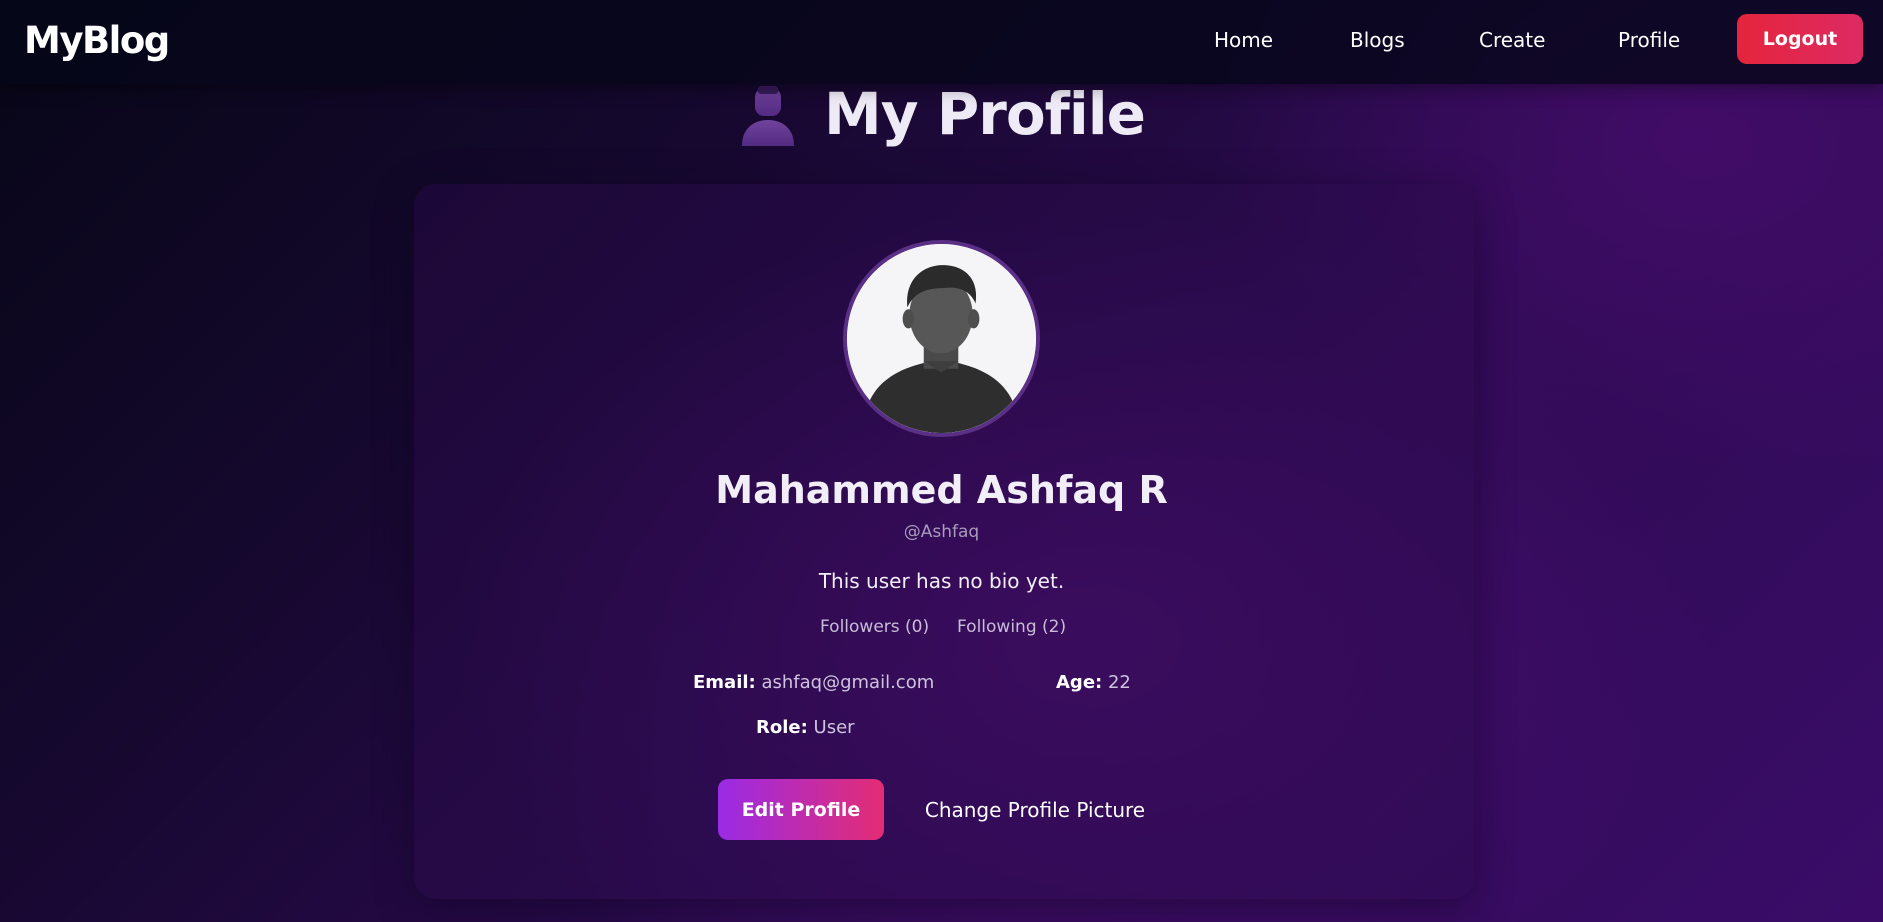 Image resolution: width=1883 pixels, height=922 pixels. Describe the element at coordinates (767, 116) in the screenshot. I see `user-icon` at that location.